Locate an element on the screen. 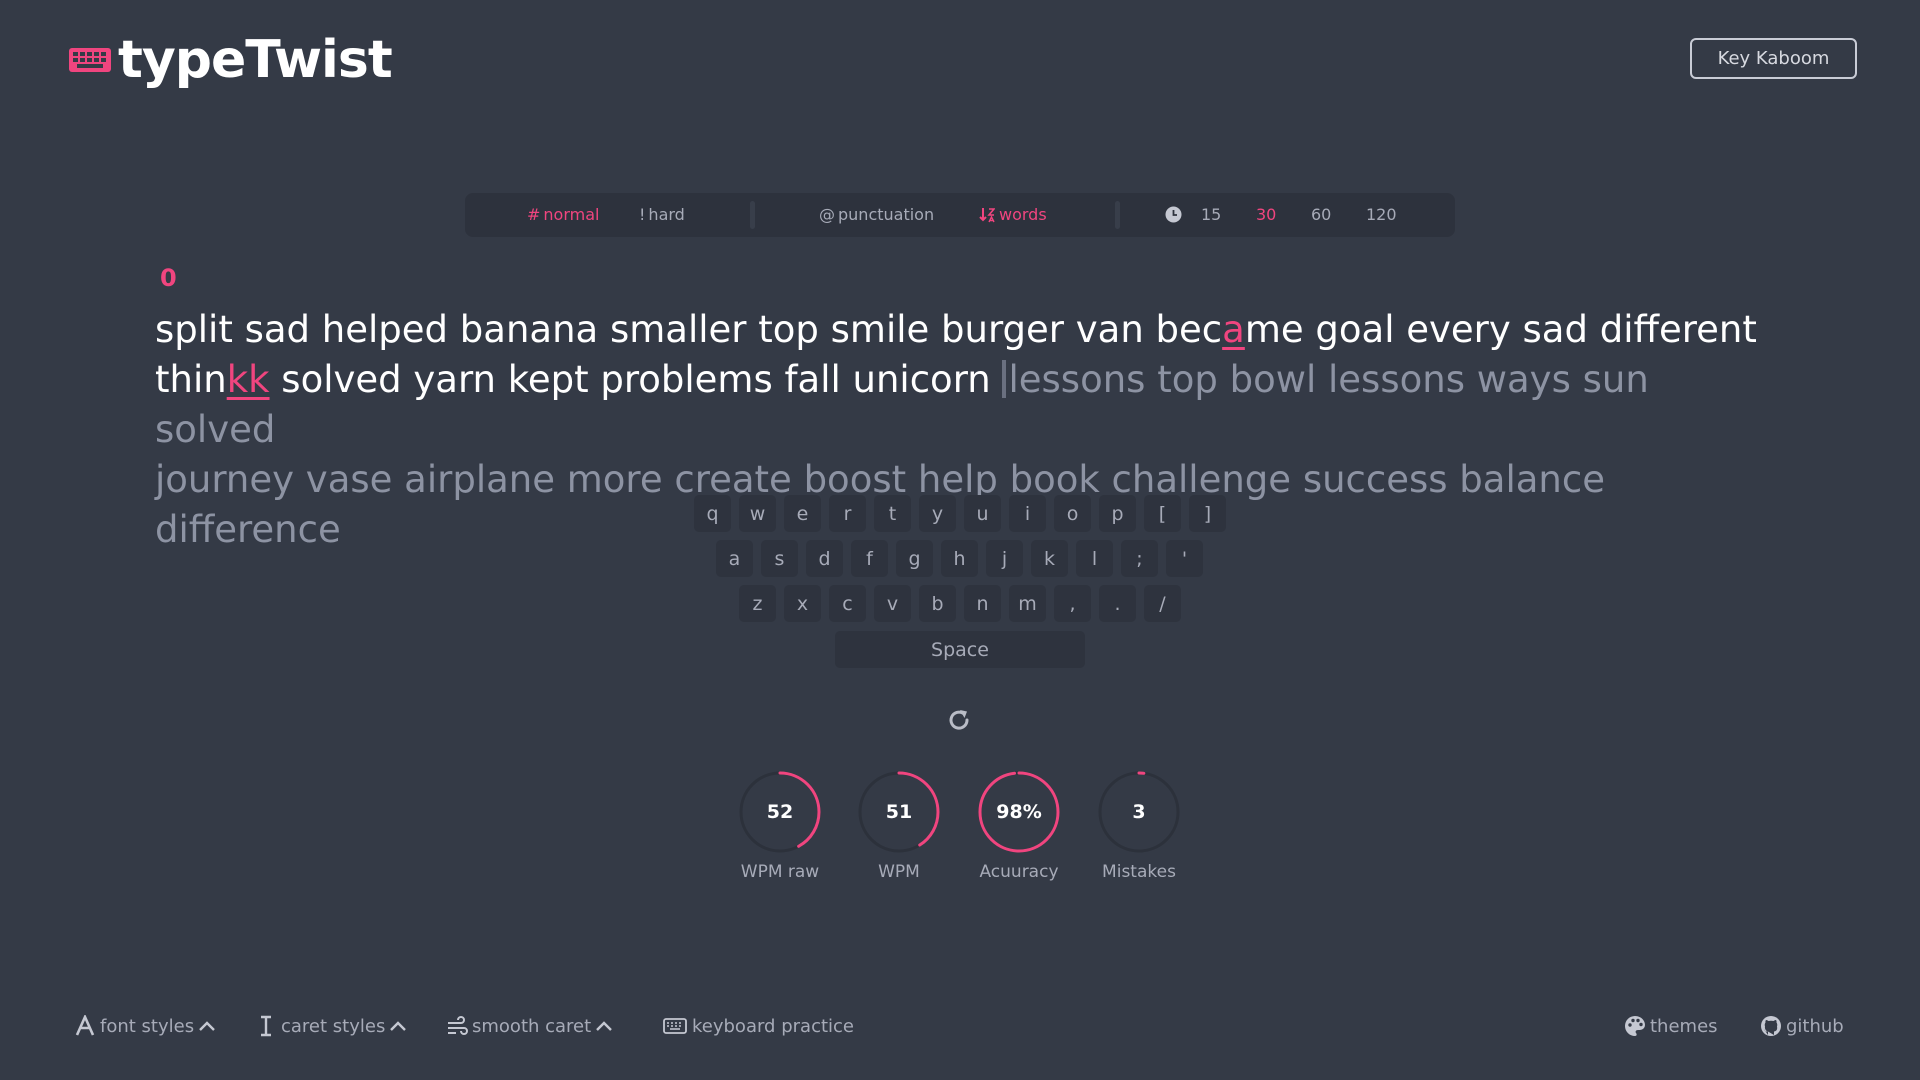  keyboard-row-2: a s d f g h j k l ; ' is located at coordinates (959, 558).